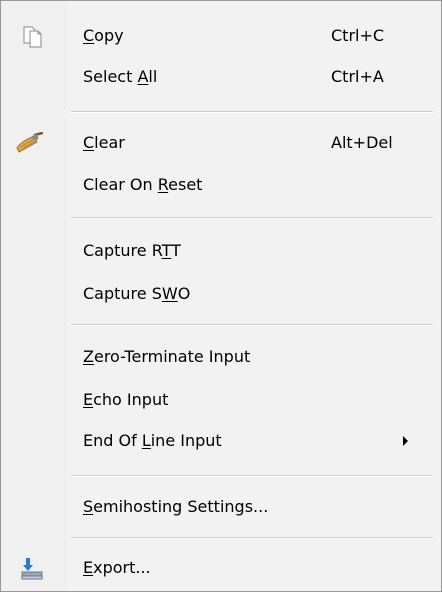 Image resolution: width=442 pixels, height=592 pixels. I want to click on menu-item-label: Clear, so click(104, 142).